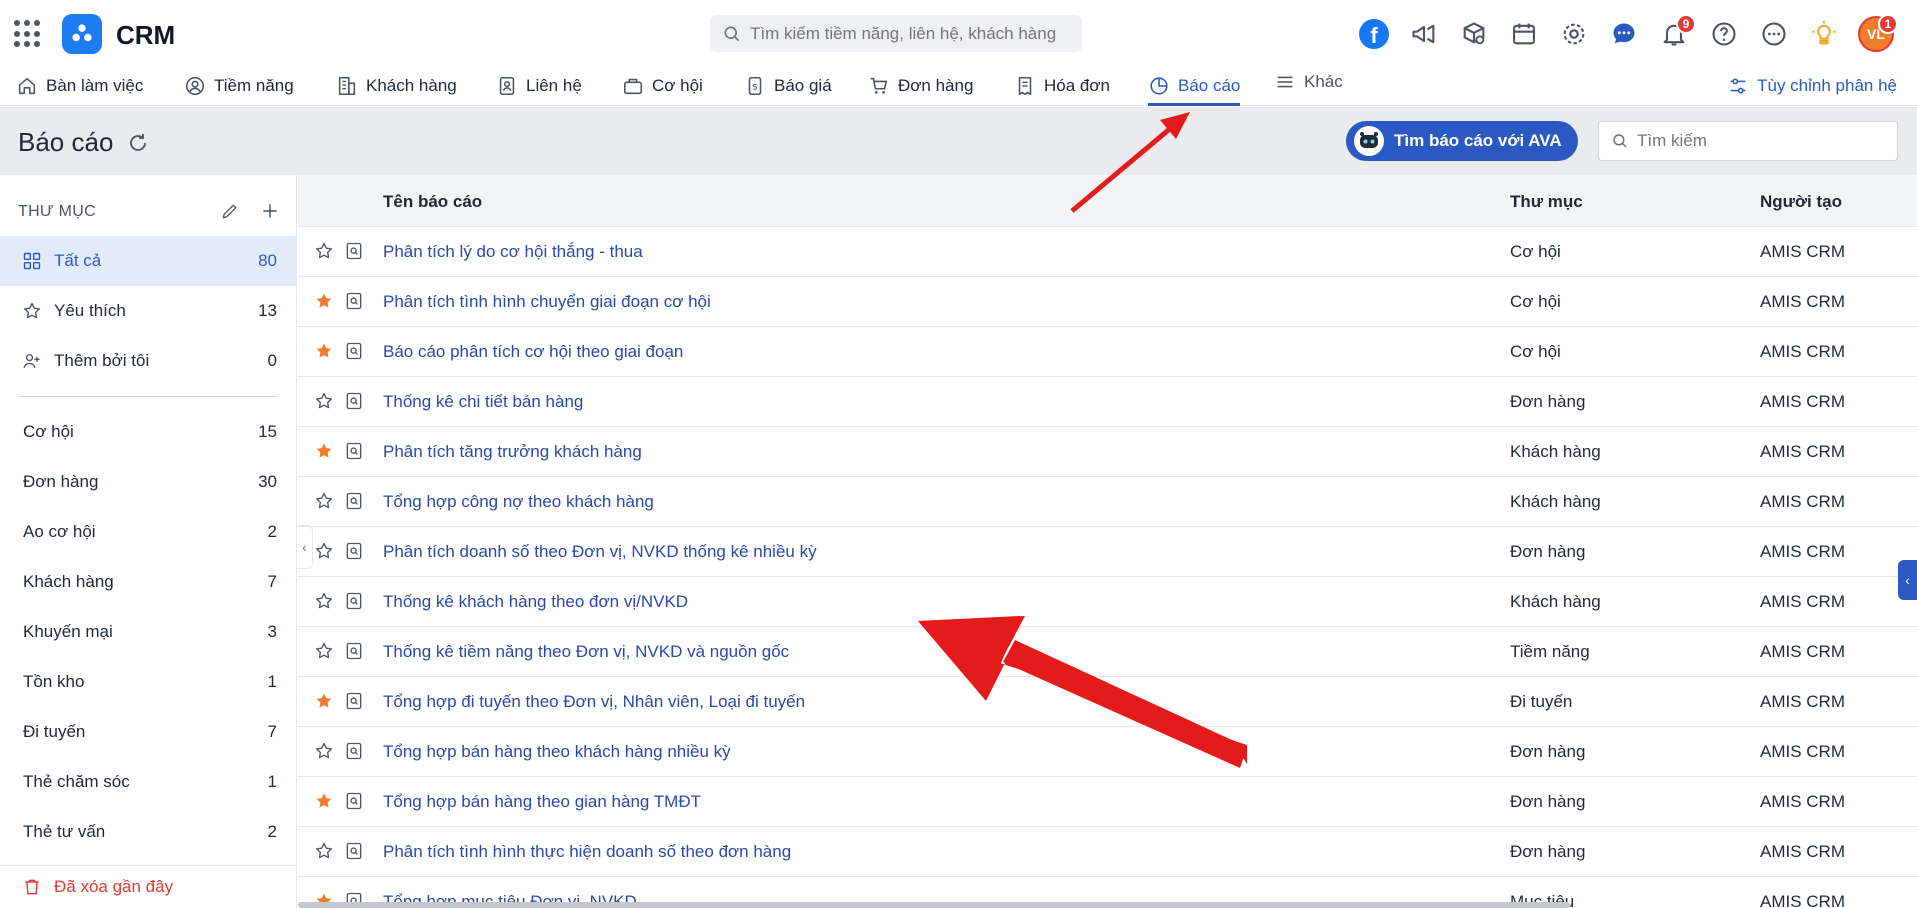 The image size is (1917, 908). What do you see at coordinates (1374, 34) in the screenshot?
I see `facebook-icon: f` at bounding box center [1374, 34].